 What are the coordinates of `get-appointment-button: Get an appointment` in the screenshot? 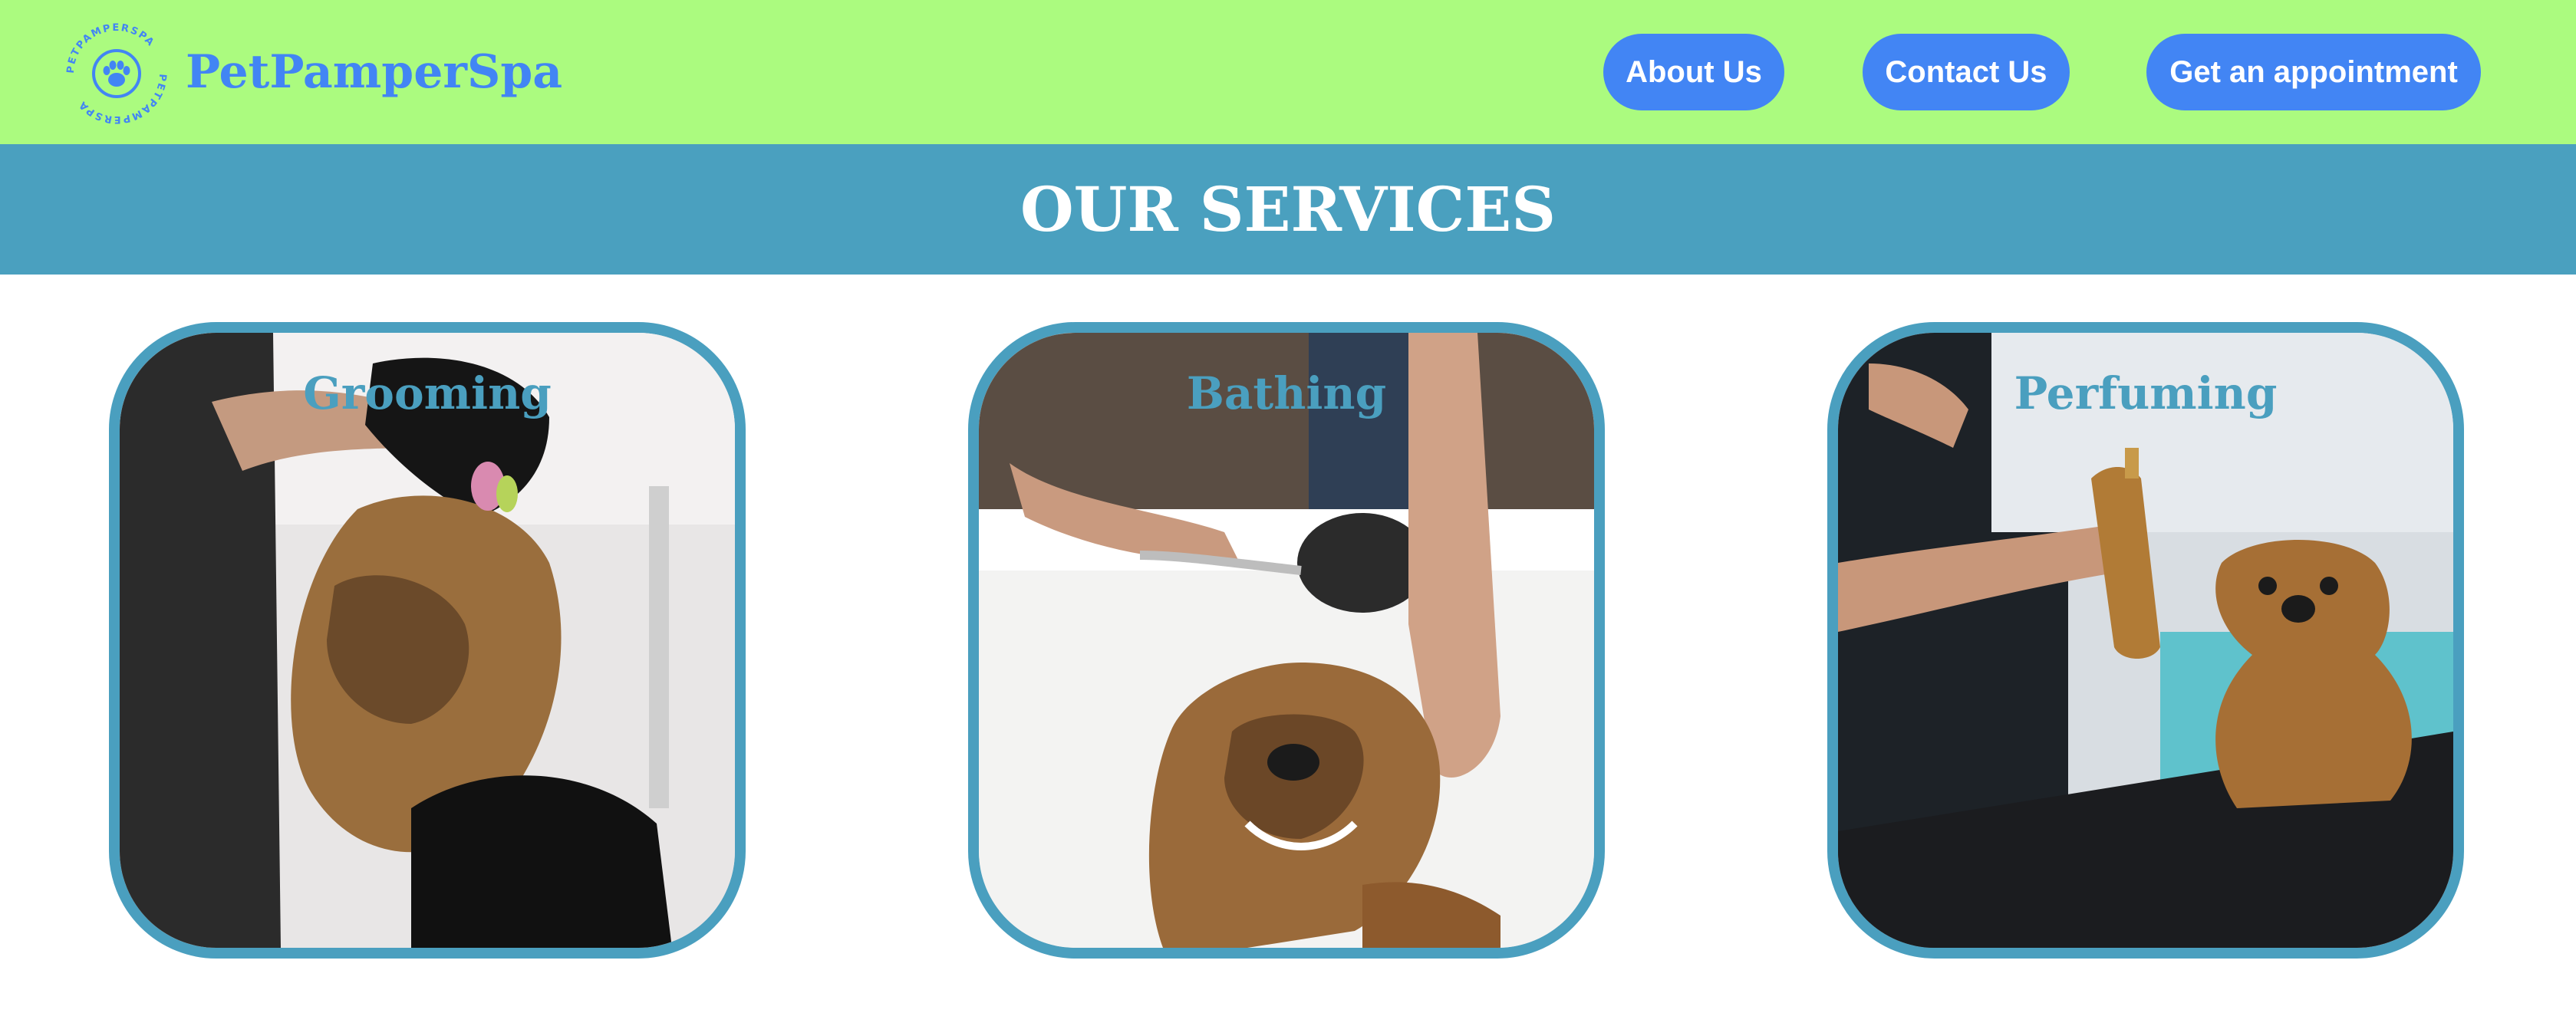 It's located at (2313, 72).